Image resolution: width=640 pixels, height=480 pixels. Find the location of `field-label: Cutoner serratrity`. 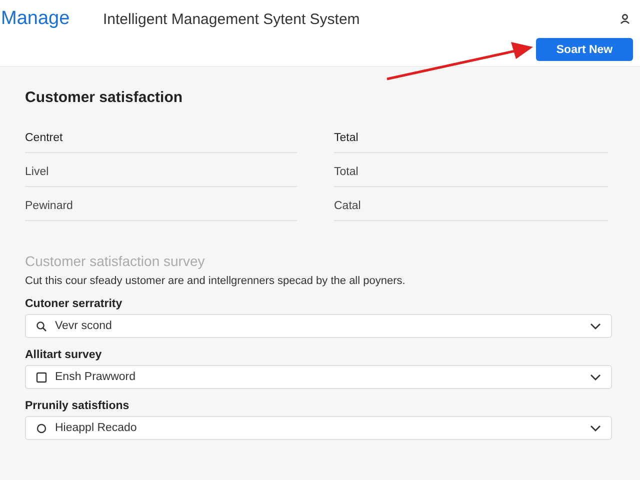

field-label: Cutoner serratrity is located at coordinates (74, 304).